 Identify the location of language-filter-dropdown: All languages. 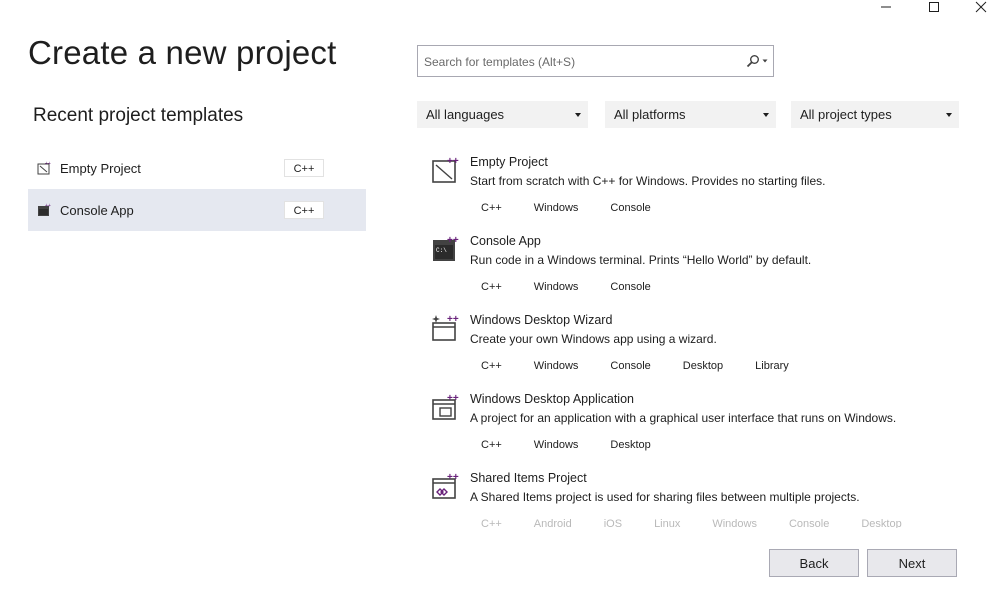
(502, 114).